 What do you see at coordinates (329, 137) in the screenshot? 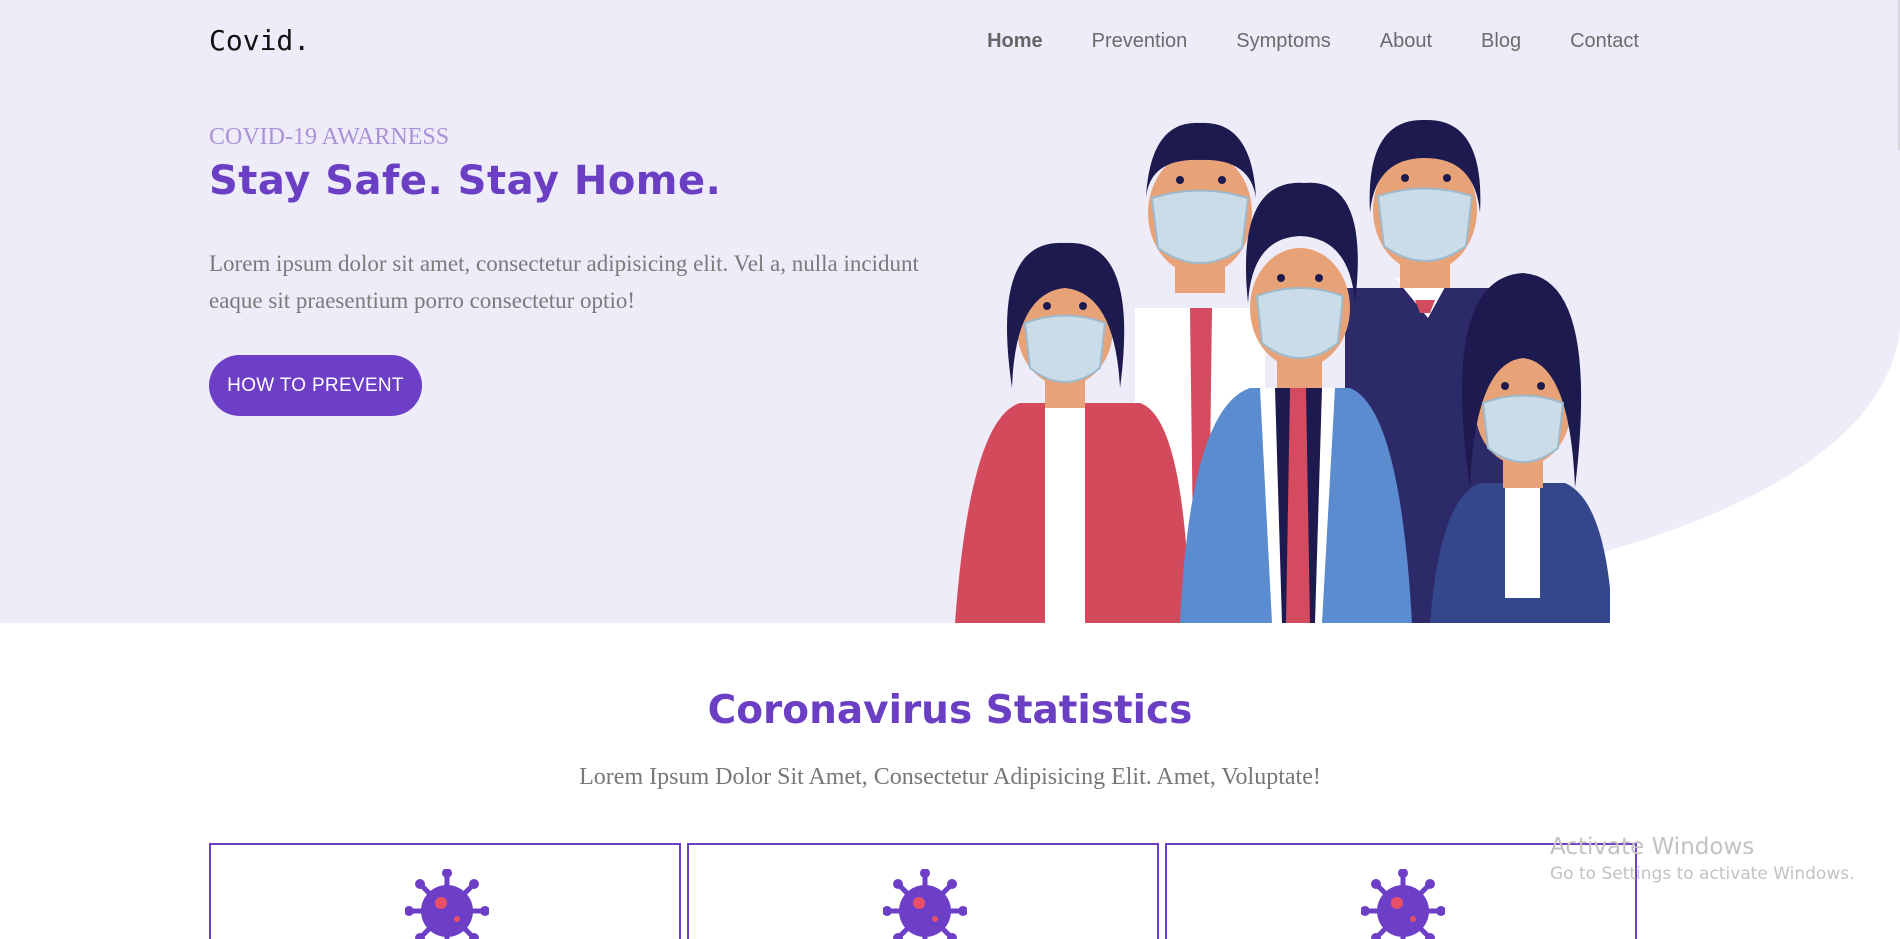
I see `hero-eyebrow: COVID-19 AWARNESS` at bounding box center [329, 137].